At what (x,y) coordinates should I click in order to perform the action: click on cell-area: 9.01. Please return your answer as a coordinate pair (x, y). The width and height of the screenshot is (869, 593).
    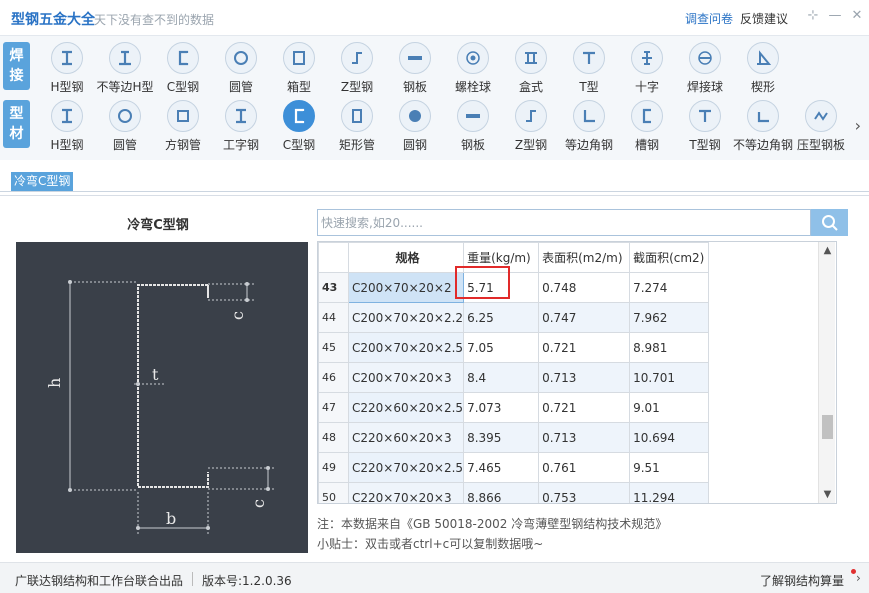
    Looking at the image, I should click on (669, 407).